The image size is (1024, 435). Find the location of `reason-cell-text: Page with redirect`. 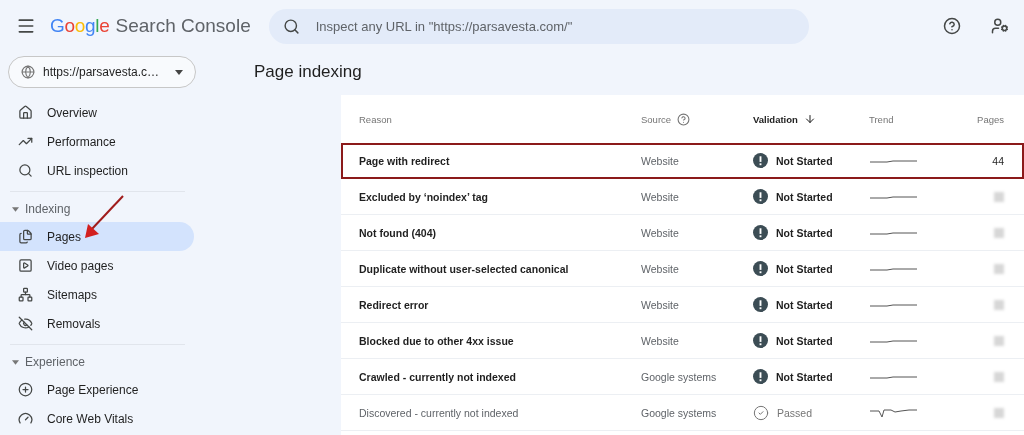

reason-cell-text: Page with redirect is located at coordinates (405, 160).